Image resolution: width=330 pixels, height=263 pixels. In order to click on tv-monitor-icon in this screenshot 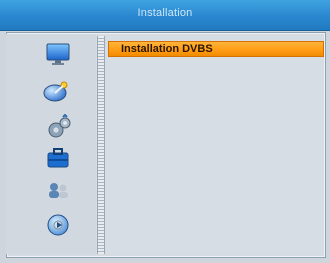, I will do `click(58, 53)`.